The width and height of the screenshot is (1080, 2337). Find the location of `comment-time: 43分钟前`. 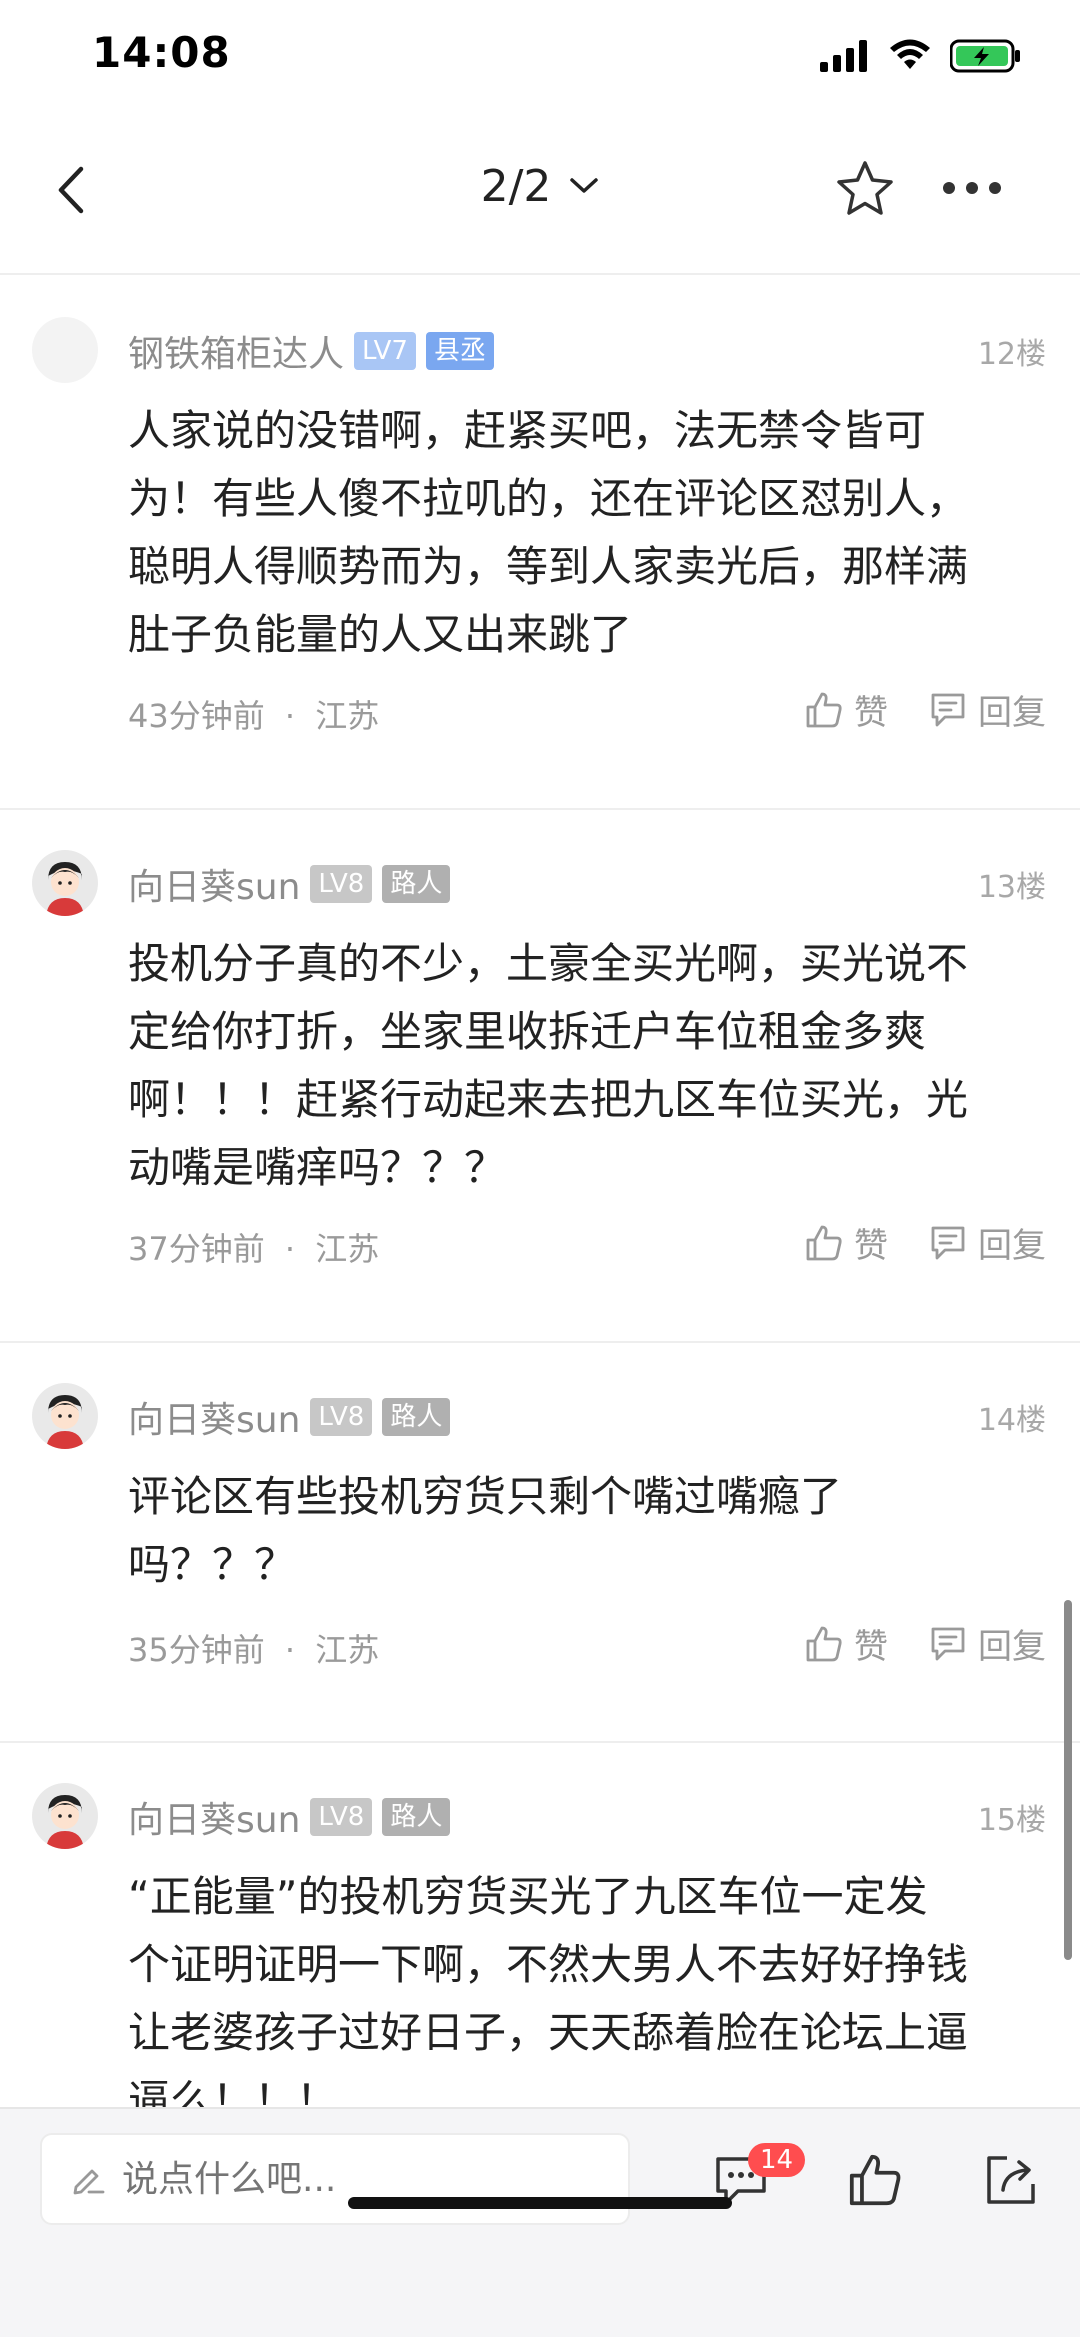

comment-time: 43分钟前 is located at coordinates (196, 716).